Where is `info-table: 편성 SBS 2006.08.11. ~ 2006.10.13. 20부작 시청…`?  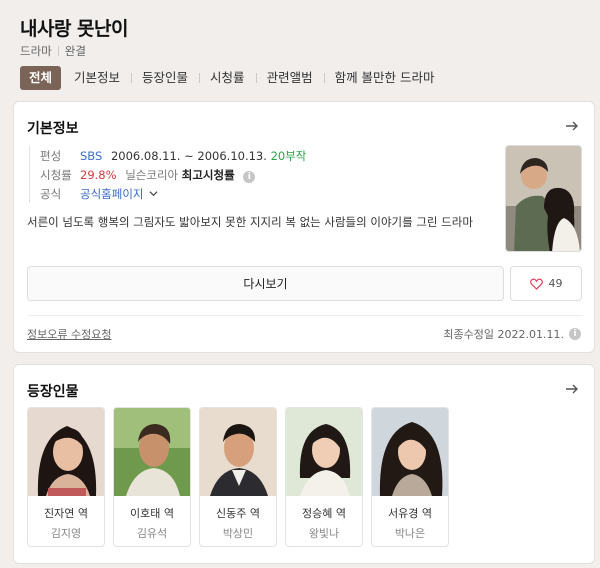
info-table: 편성 SBS 2006.08.11. ~ 2006.10.13. 20부작 시청… is located at coordinates (167, 174).